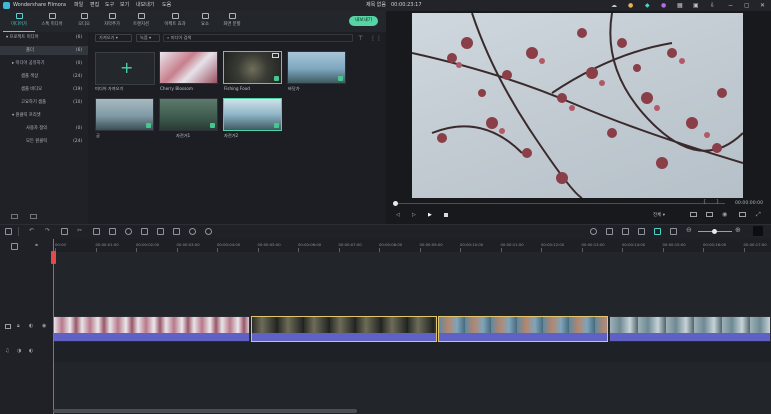 This screenshot has width=771, height=414. Describe the element at coordinates (523, 329) in the screenshot. I see `clip-seaside` at that location.